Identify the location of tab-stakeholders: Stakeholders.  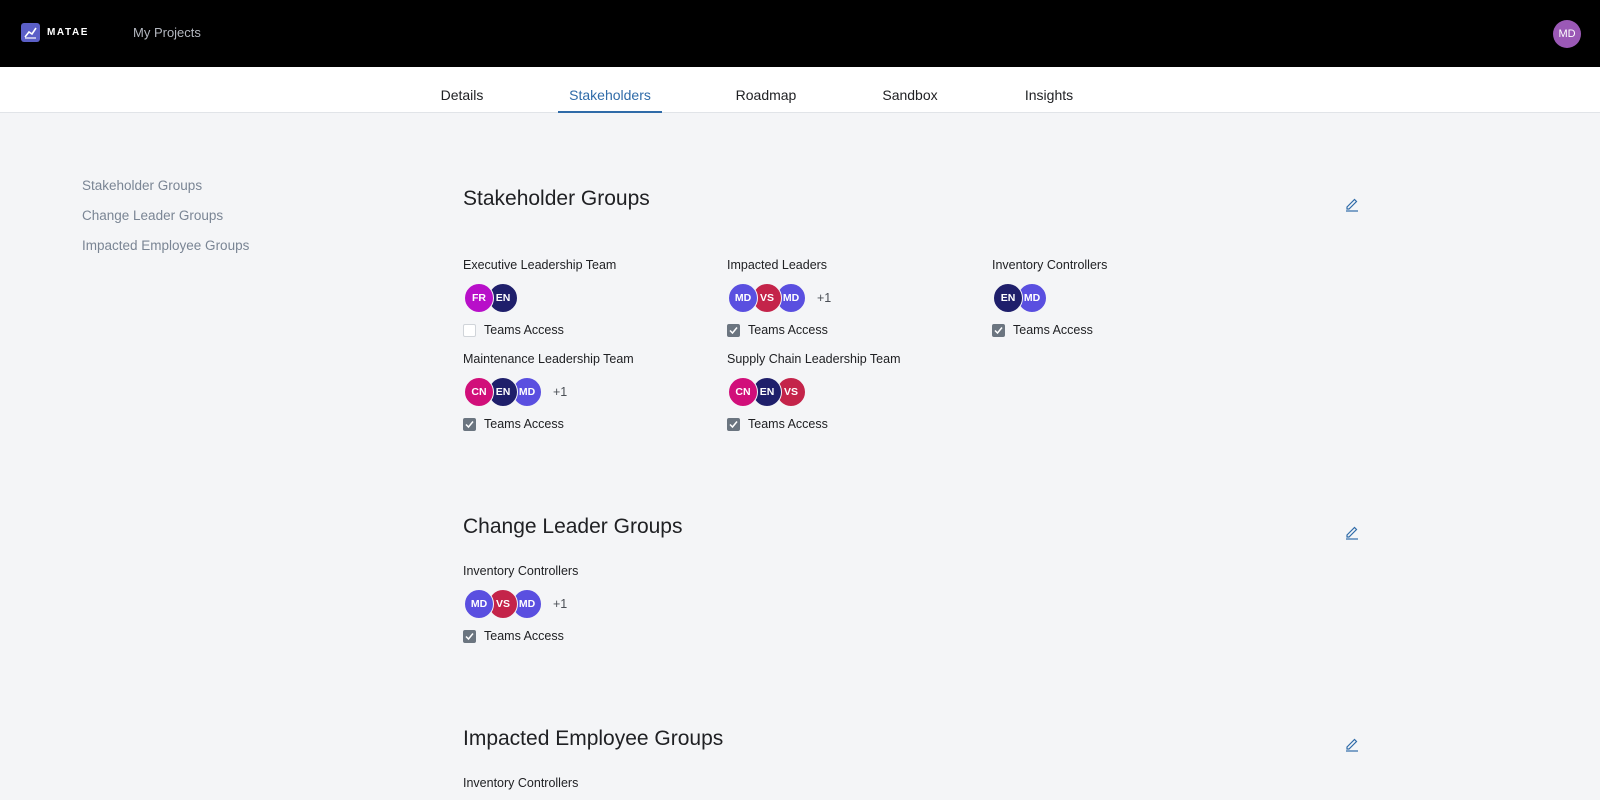
(610, 90).